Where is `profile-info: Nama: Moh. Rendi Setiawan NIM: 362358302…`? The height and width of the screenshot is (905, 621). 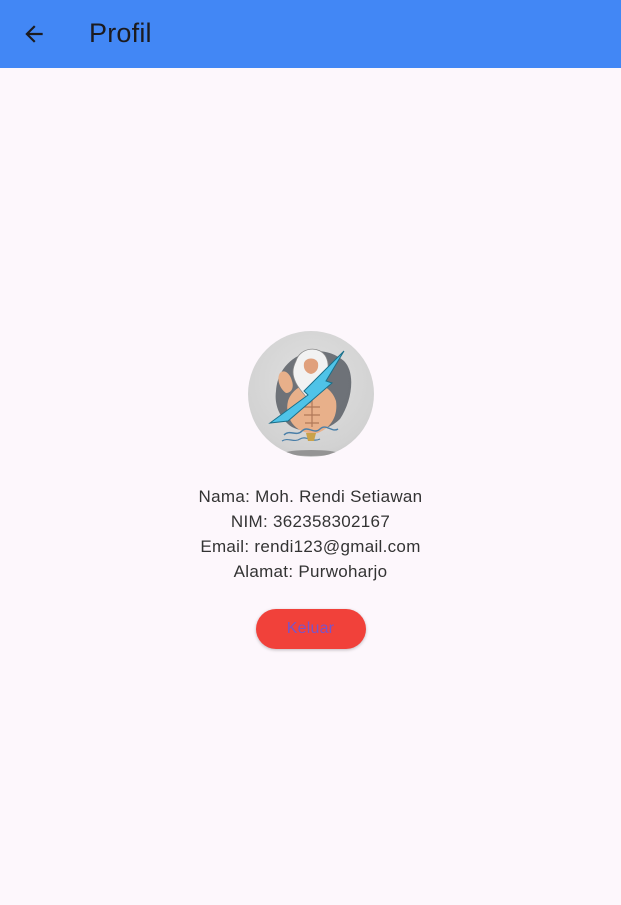
profile-info: Nama: Moh. Rendi Setiawan NIM: 362358302… is located at coordinates (311, 534).